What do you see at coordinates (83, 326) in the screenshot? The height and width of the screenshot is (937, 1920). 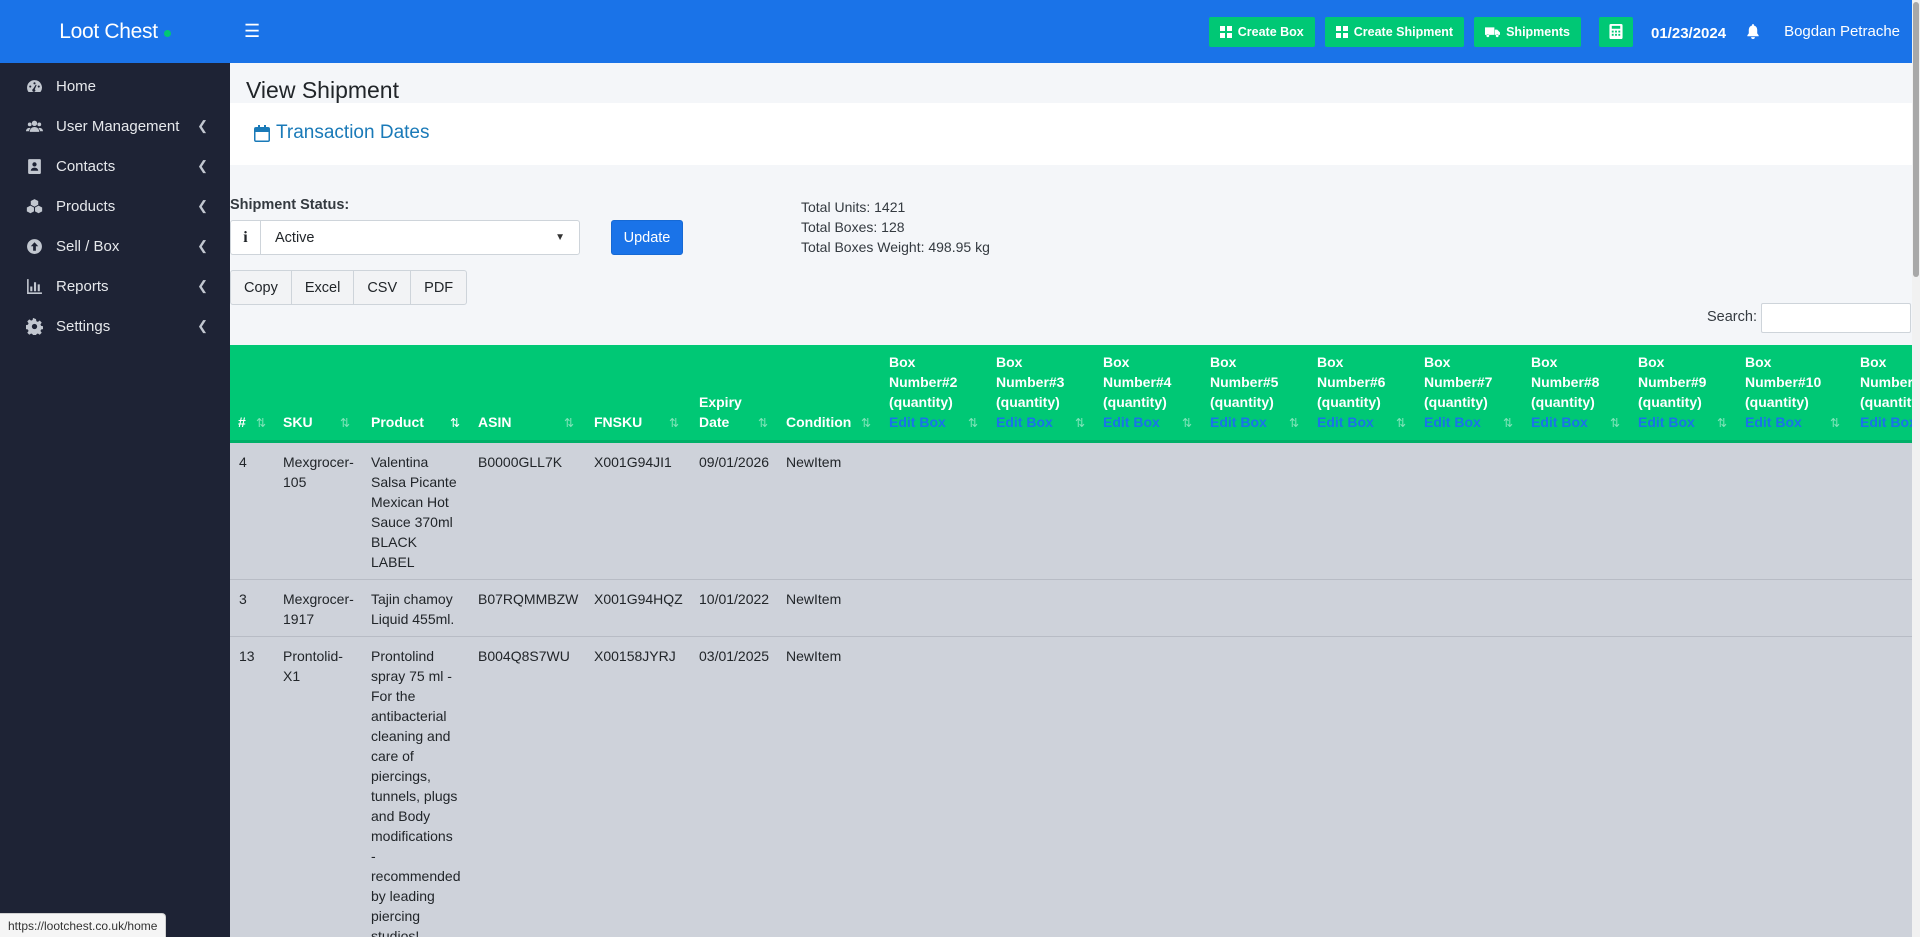 I see `sidebar-item-label: Settings` at bounding box center [83, 326].